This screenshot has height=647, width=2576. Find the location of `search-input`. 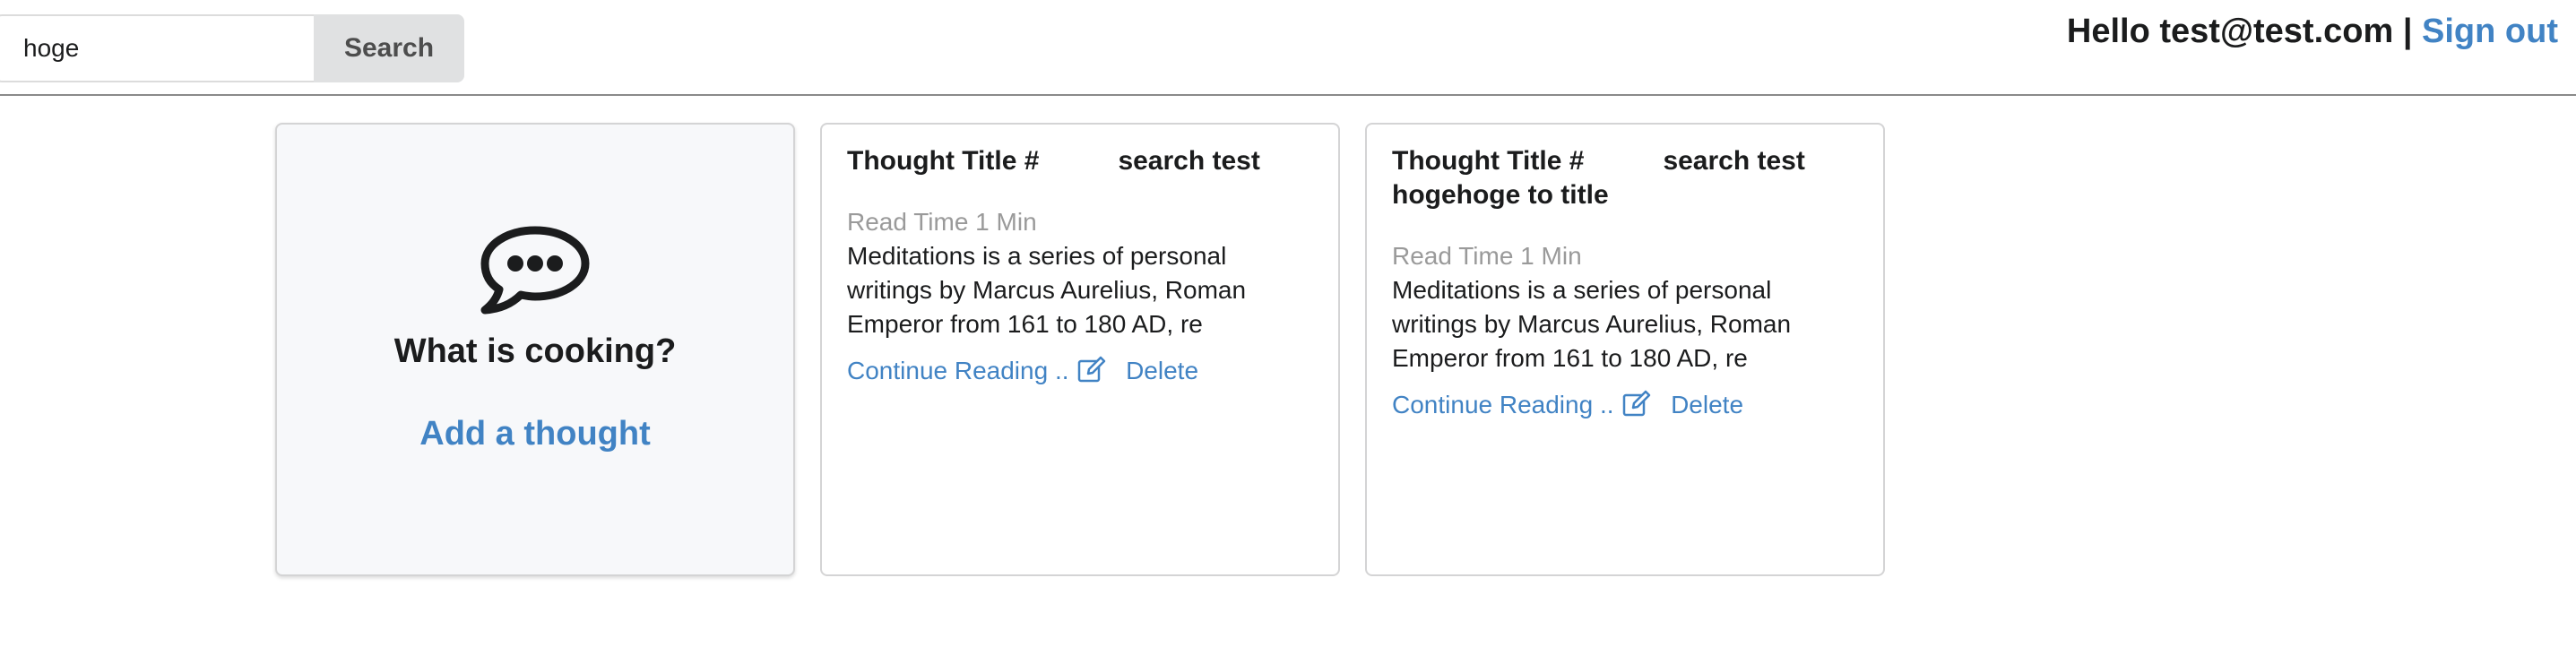

search-input is located at coordinates (157, 48).